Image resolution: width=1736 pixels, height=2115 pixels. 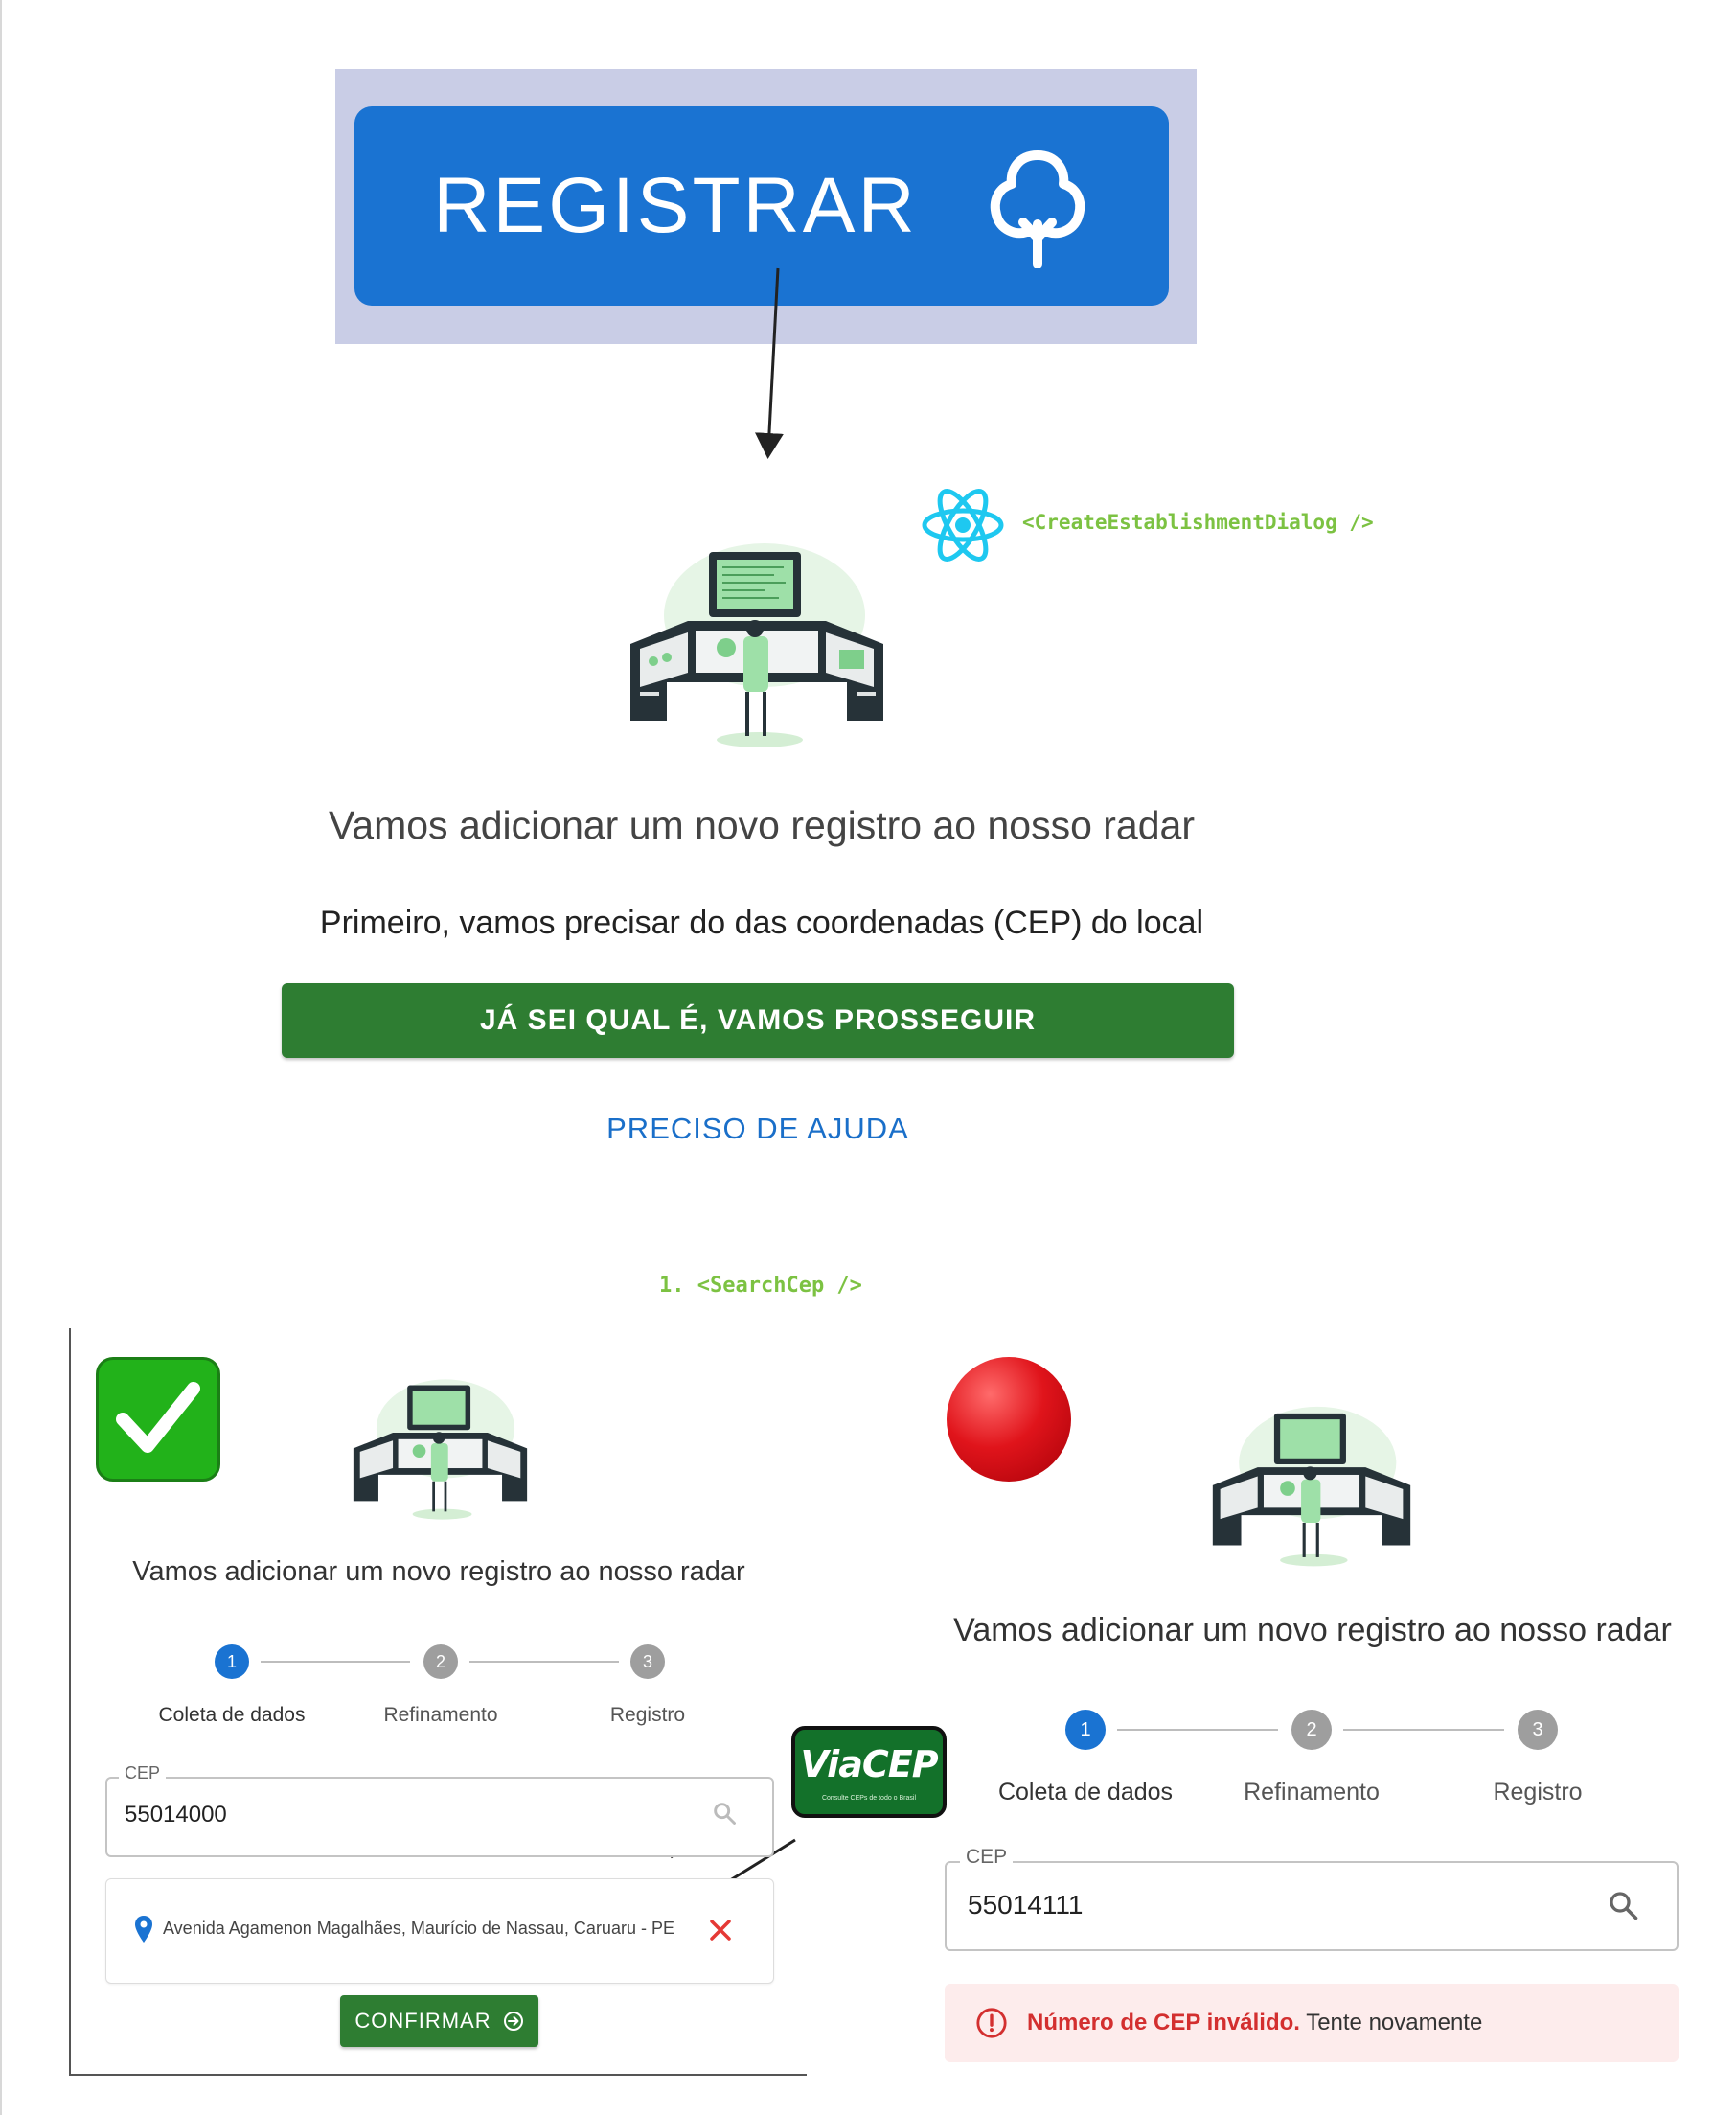 I want to click on page-edge, so click(x=1, y=1057).